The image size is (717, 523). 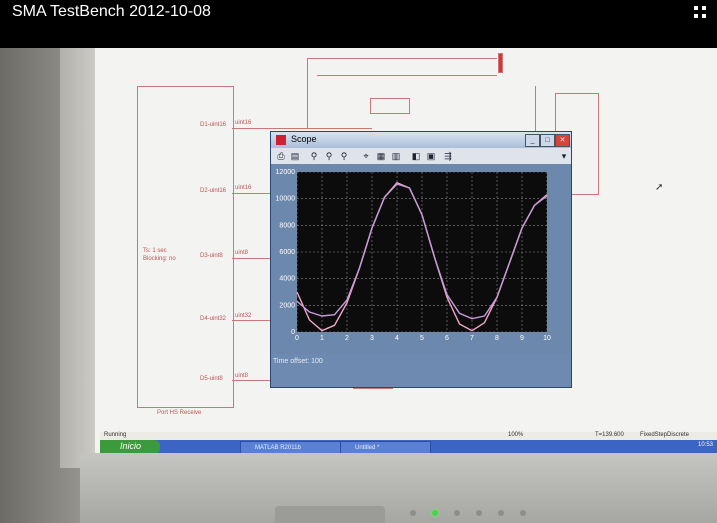 I want to click on laptop-hinge, so click(x=330, y=514).